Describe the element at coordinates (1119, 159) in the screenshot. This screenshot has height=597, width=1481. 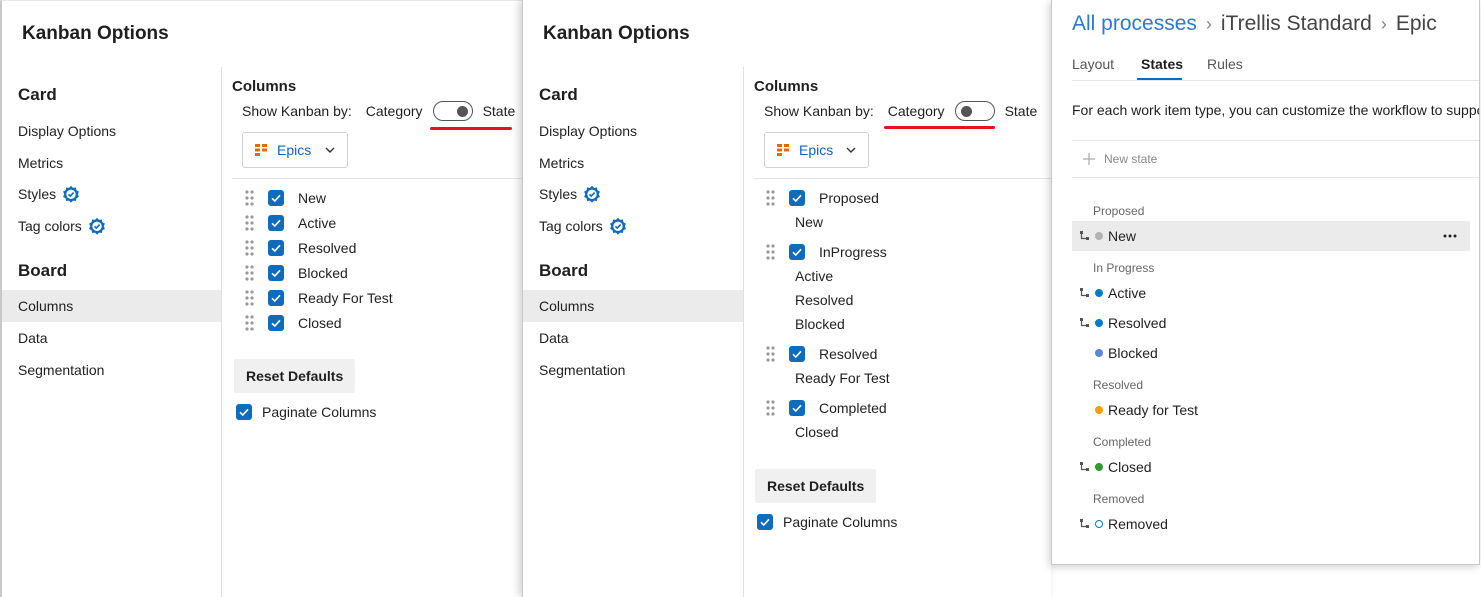
I see `new-state-button: New state` at that location.